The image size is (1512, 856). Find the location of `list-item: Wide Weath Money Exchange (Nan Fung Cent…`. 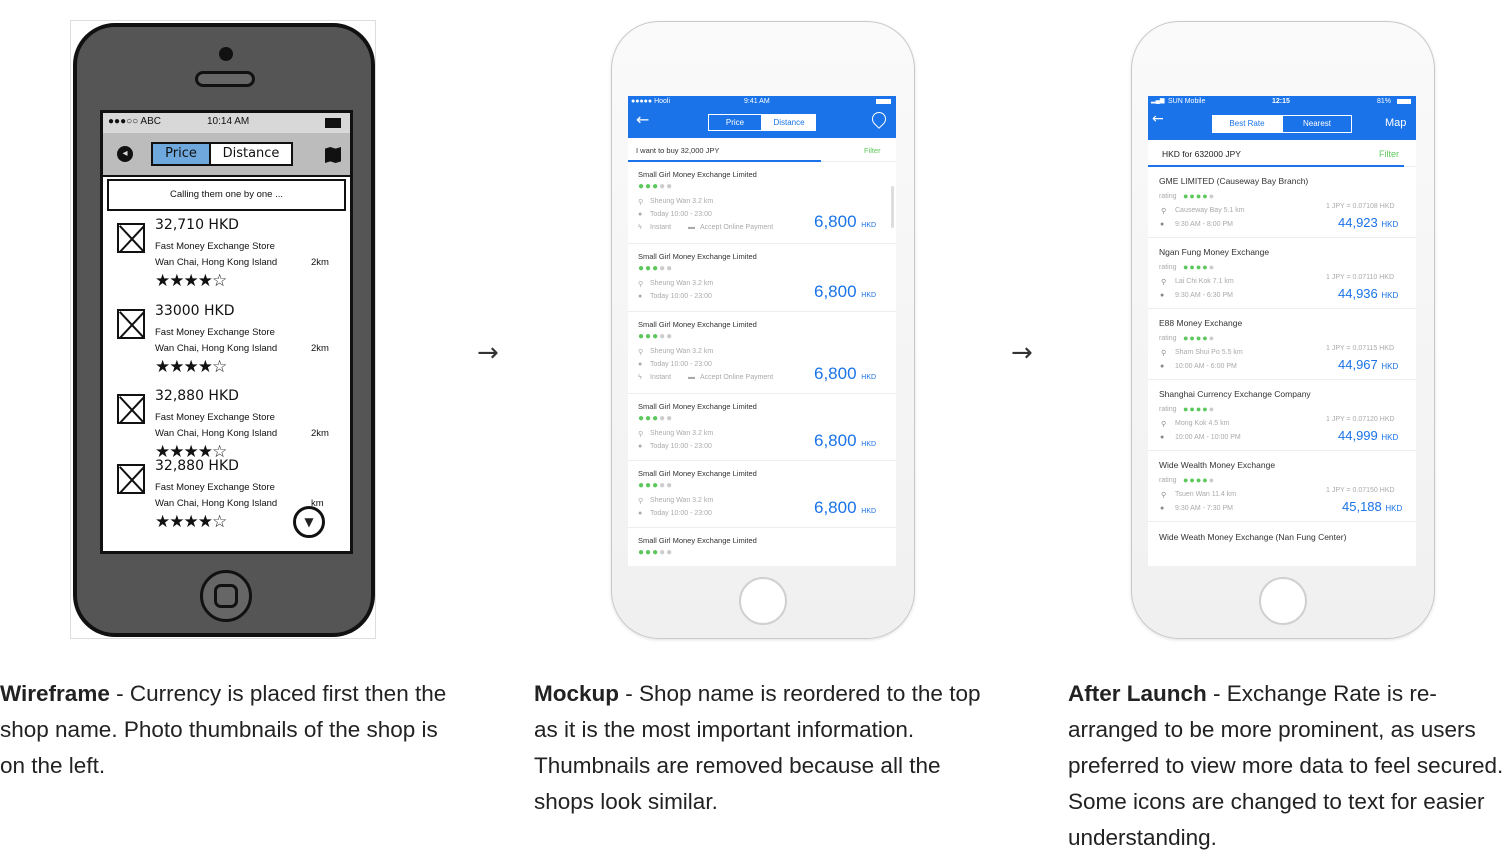

list-item: Wide Weath Money Exchange (Nan Fung Cent… is located at coordinates (1282, 544).